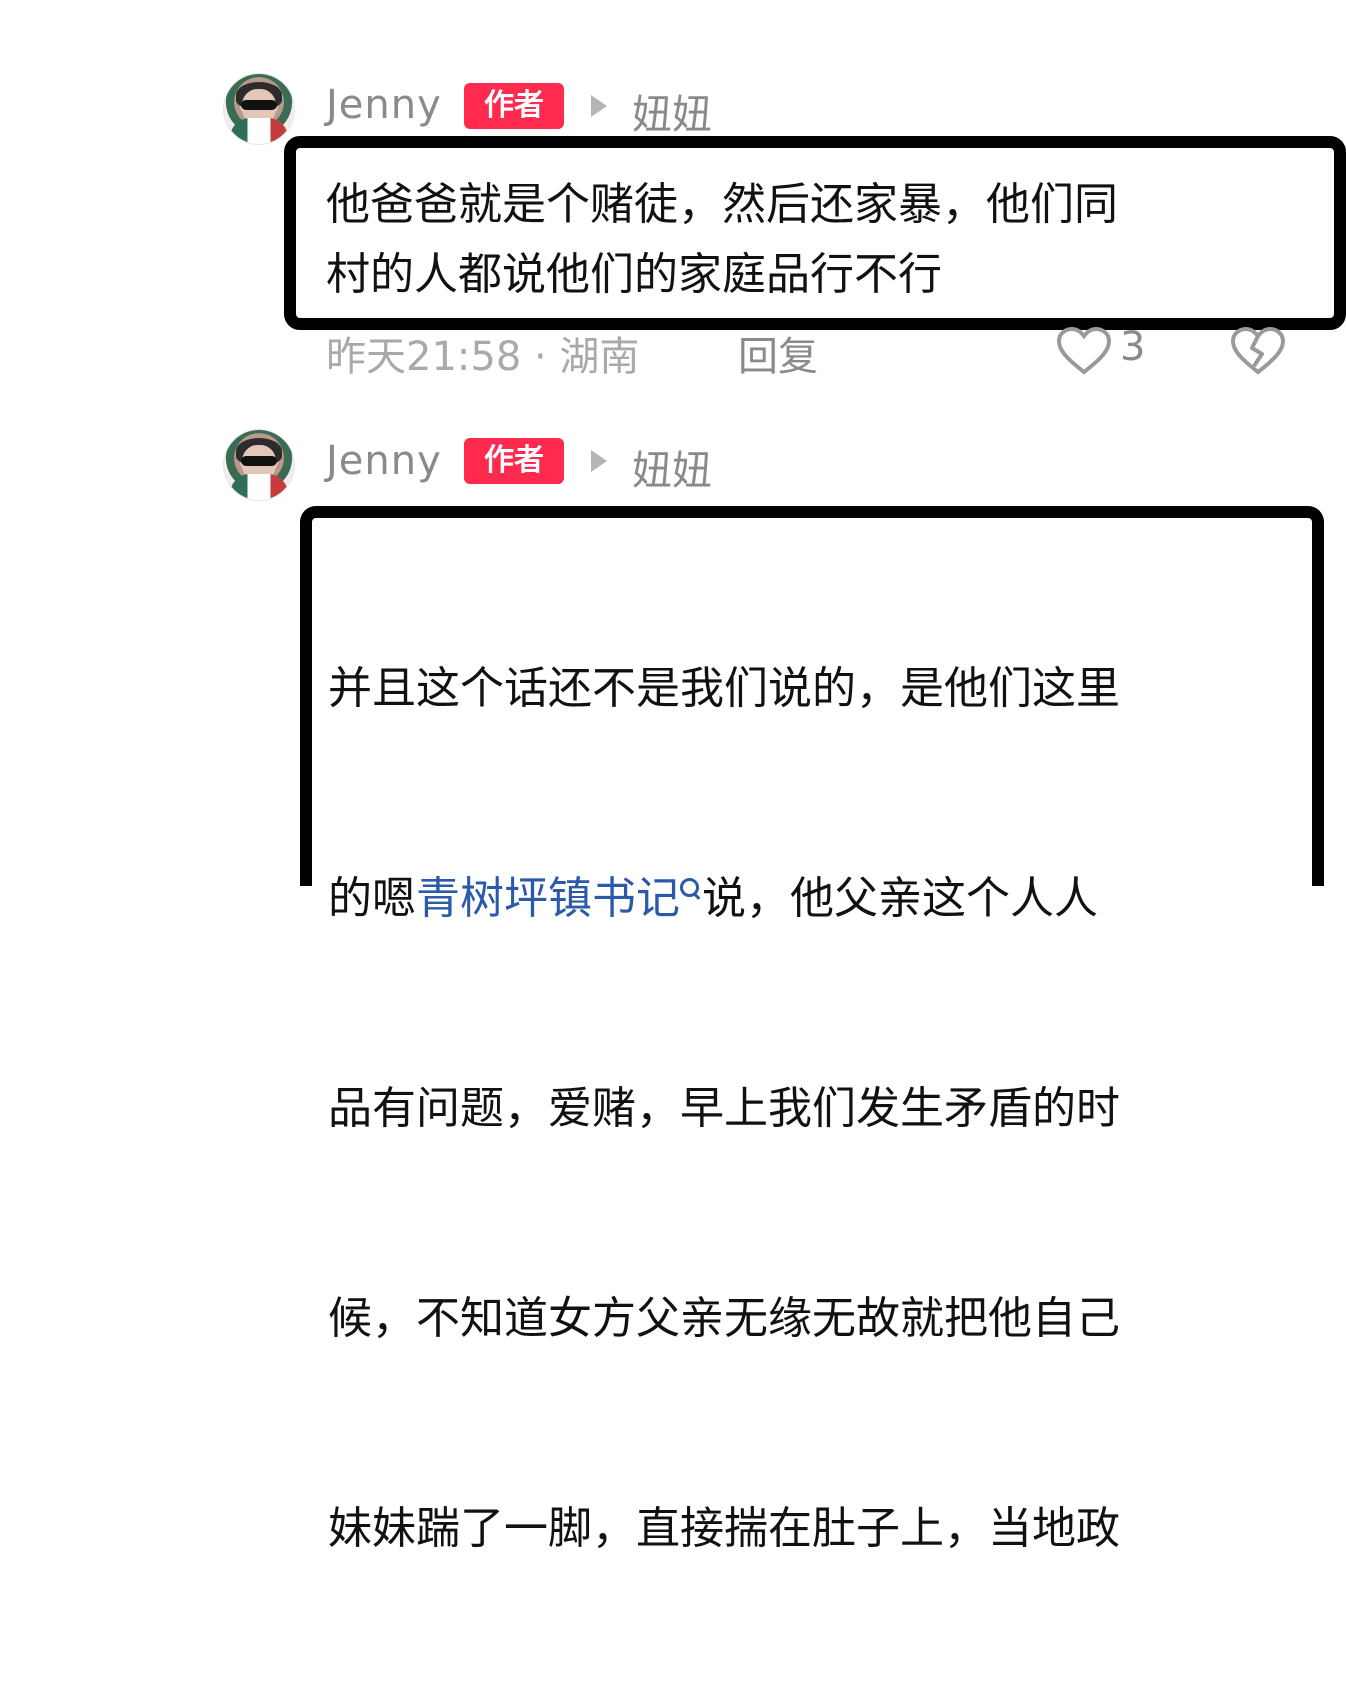  Describe the element at coordinates (724, 1528) in the screenshot. I see `comment-line: 妹妹踹了一脚，直接揣在肚子上，当地政` at that location.